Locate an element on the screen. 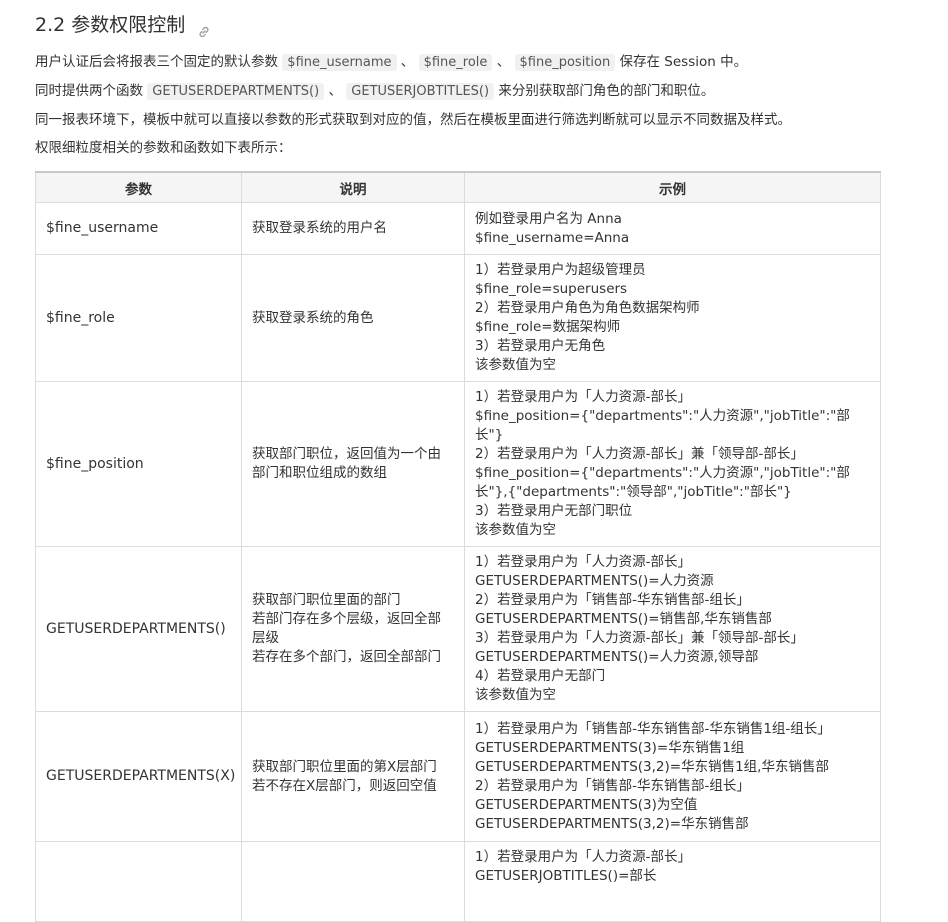 Image resolution: width=948 pixels, height=922 pixels. cell-example: 例如登录用户名为 Anna $fine_username=Anna is located at coordinates (672, 228).